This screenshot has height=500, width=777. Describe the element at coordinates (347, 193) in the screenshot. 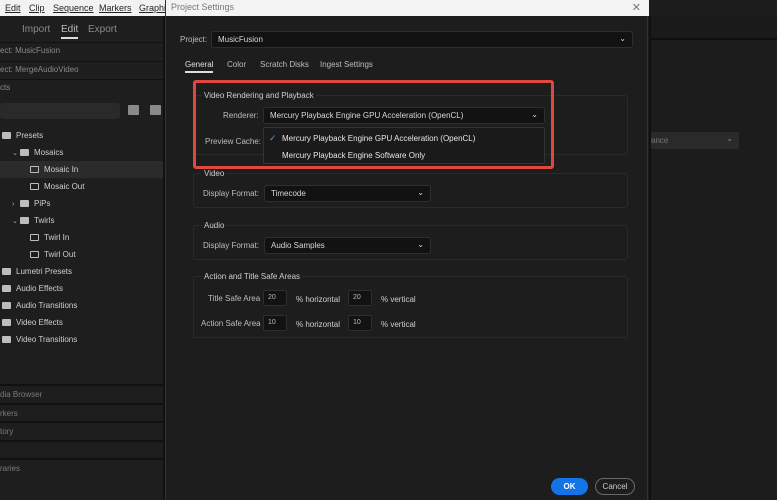

I see `video-display-format-select: Timecode ⌄` at that location.